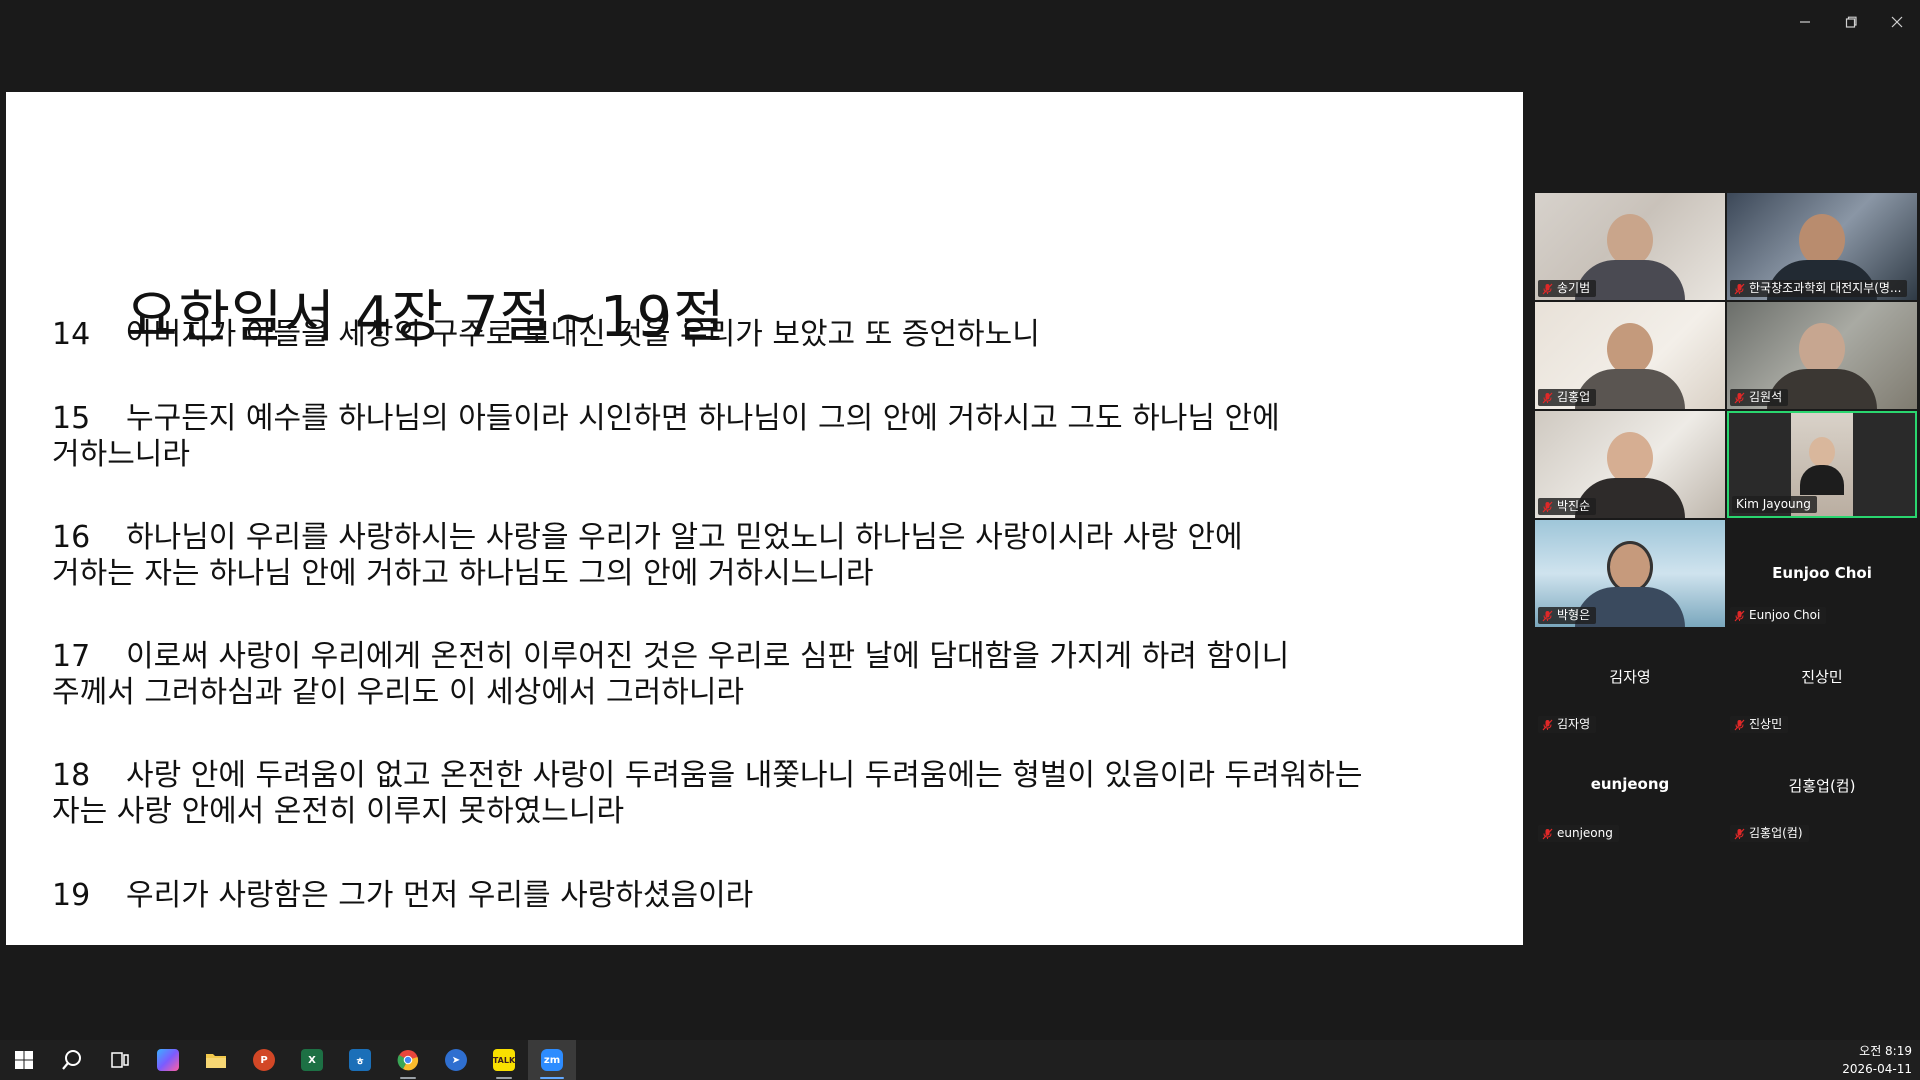 This screenshot has width=1920, height=1080. What do you see at coordinates (1822, 355) in the screenshot?
I see `participant-tile: 김원석` at bounding box center [1822, 355].